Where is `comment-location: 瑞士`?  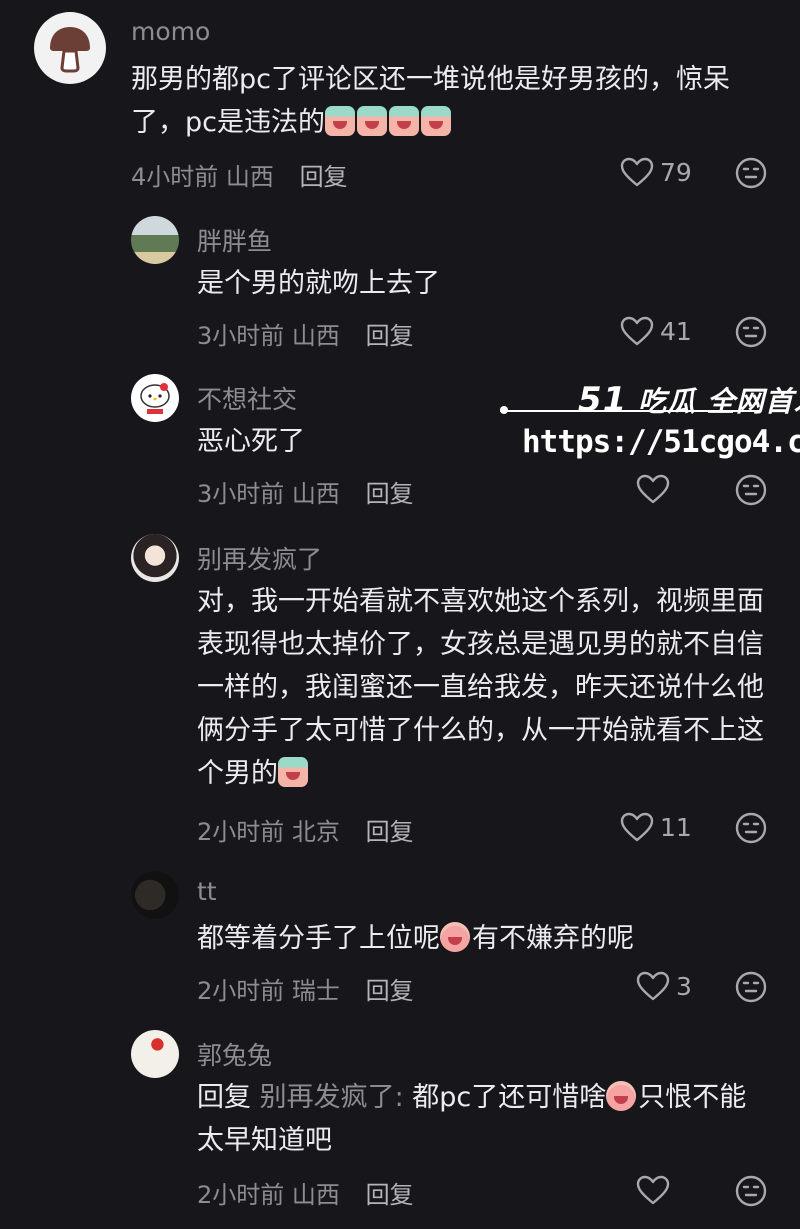
comment-location: 瑞士 is located at coordinates (315, 991).